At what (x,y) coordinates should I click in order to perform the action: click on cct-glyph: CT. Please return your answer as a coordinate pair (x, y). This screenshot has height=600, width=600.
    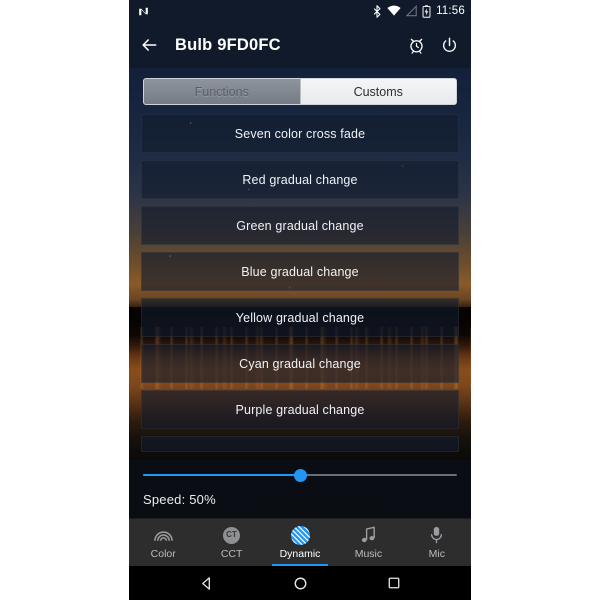
    Looking at the image, I should click on (232, 535).